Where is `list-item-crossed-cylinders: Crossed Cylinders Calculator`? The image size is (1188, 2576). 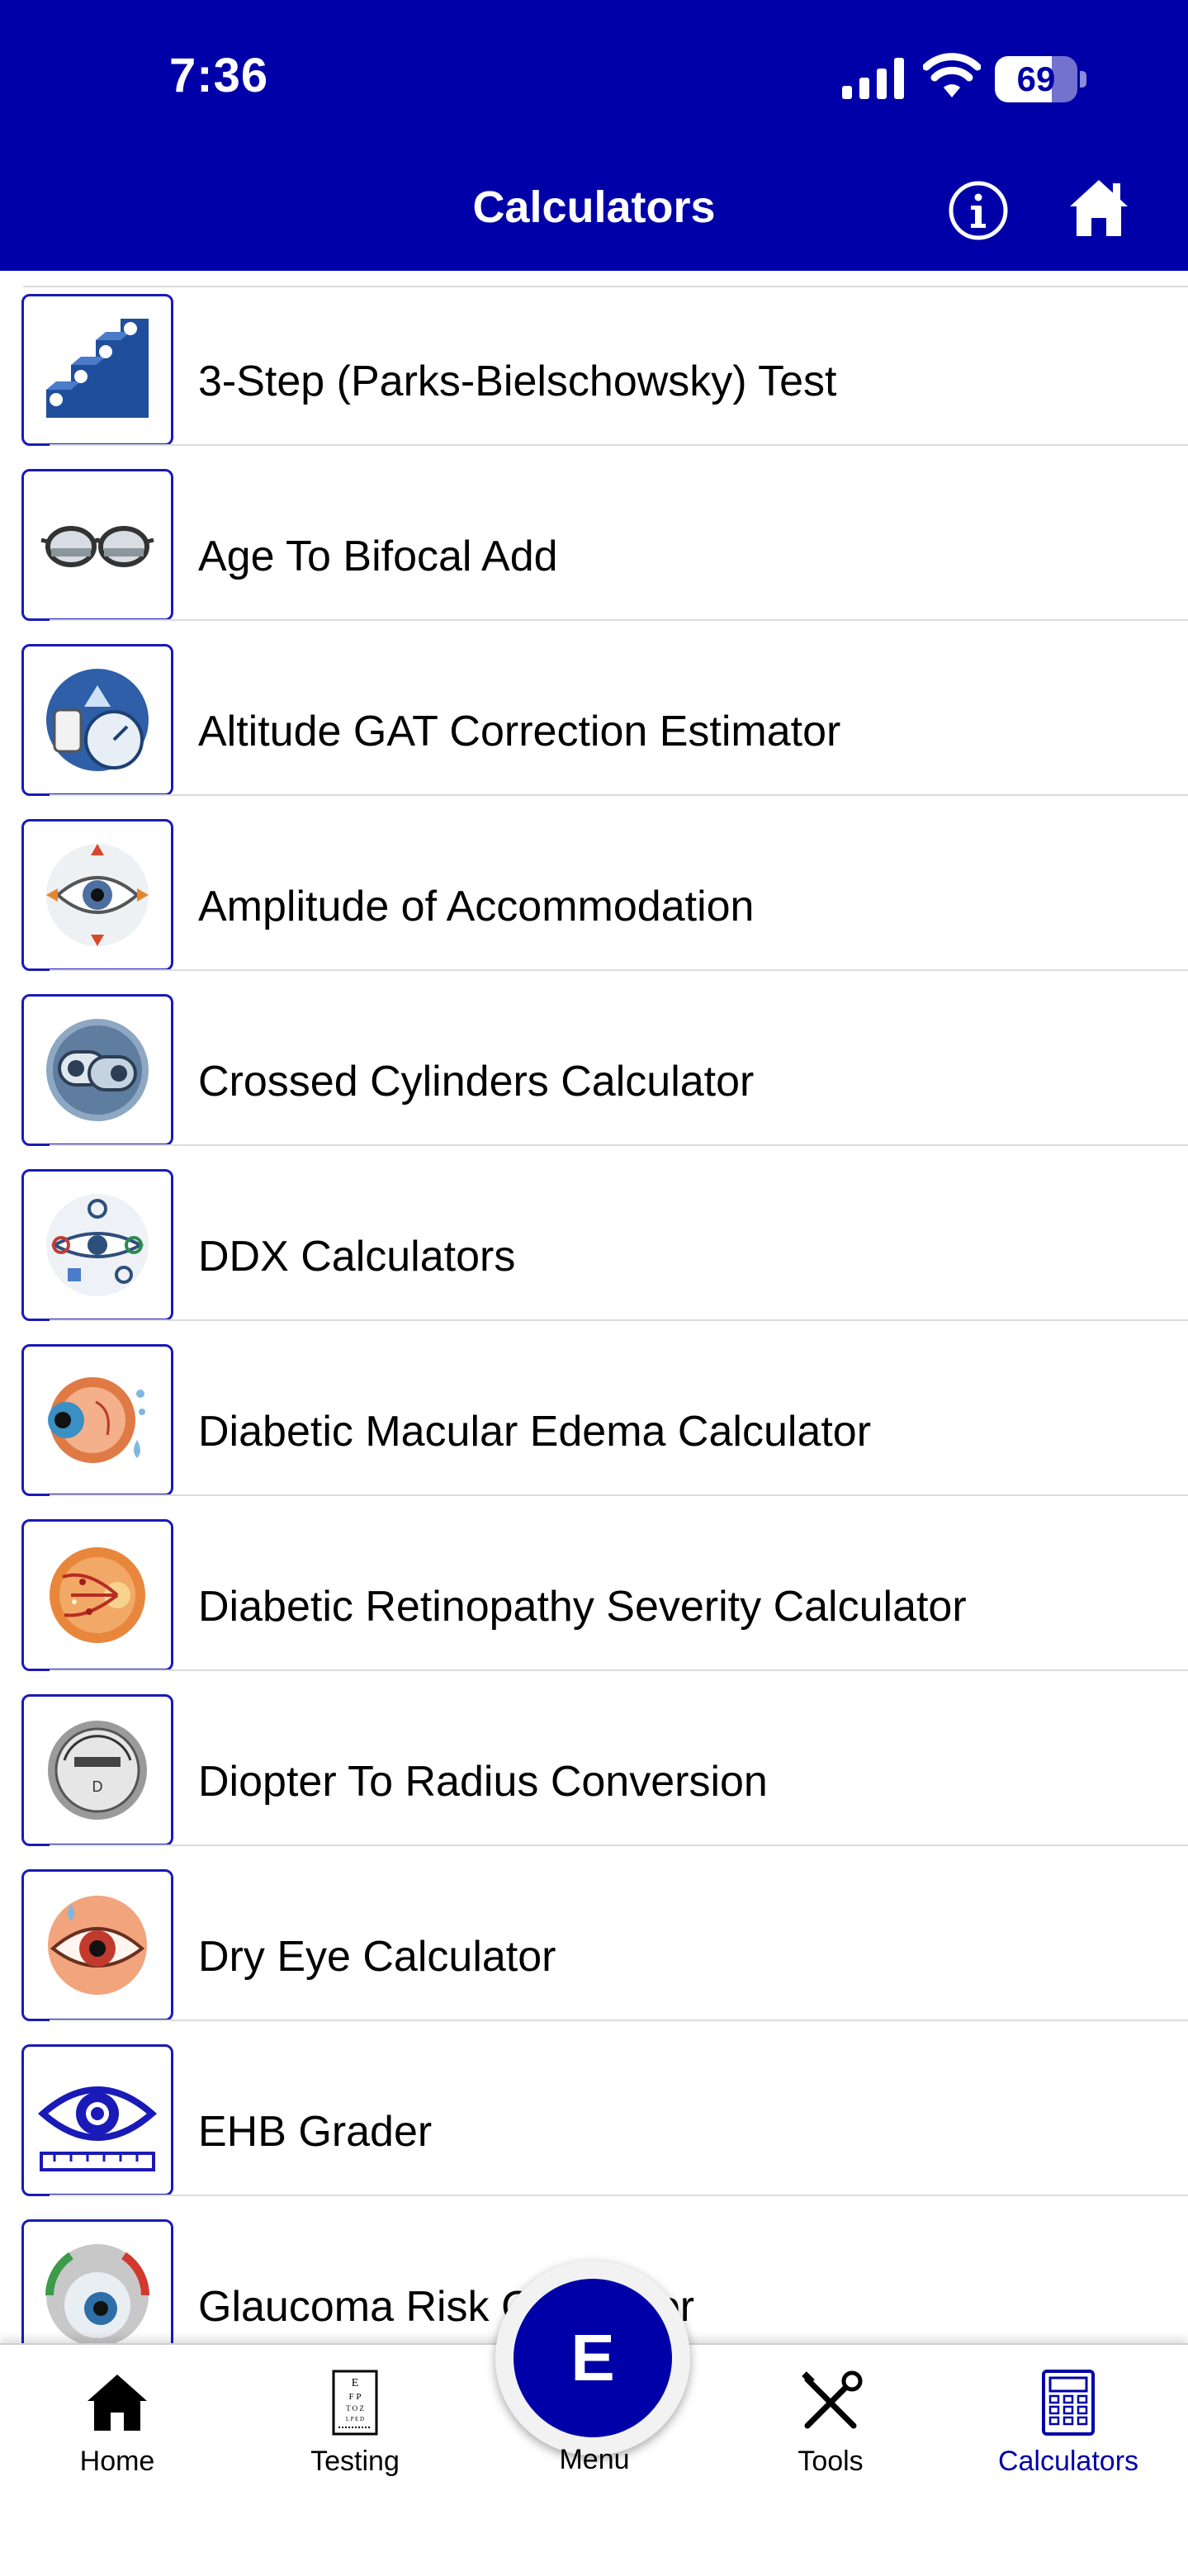
list-item-crossed-cylinders: Crossed Cylinders Calculator is located at coordinates (594, 1058).